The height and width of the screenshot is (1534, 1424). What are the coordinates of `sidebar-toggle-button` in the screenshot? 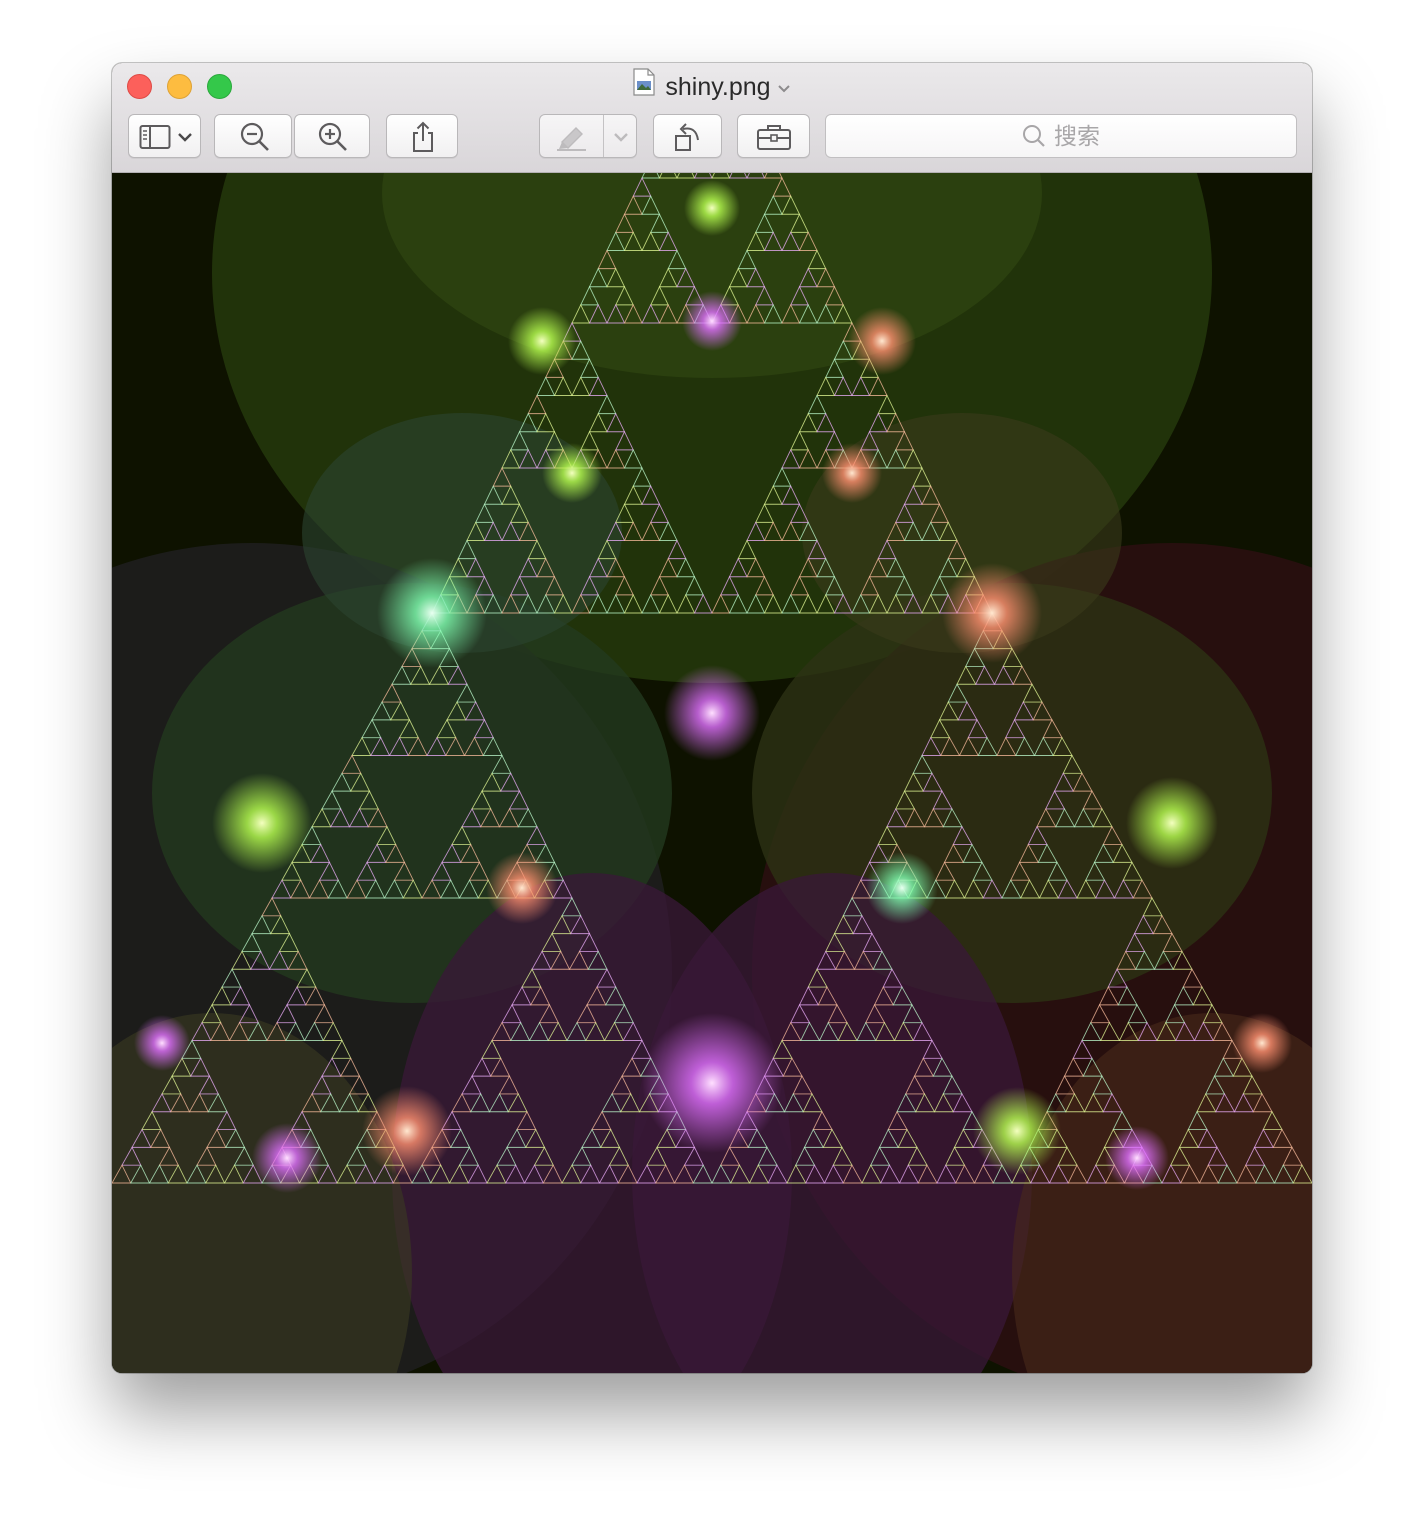 It's located at (164, 136).